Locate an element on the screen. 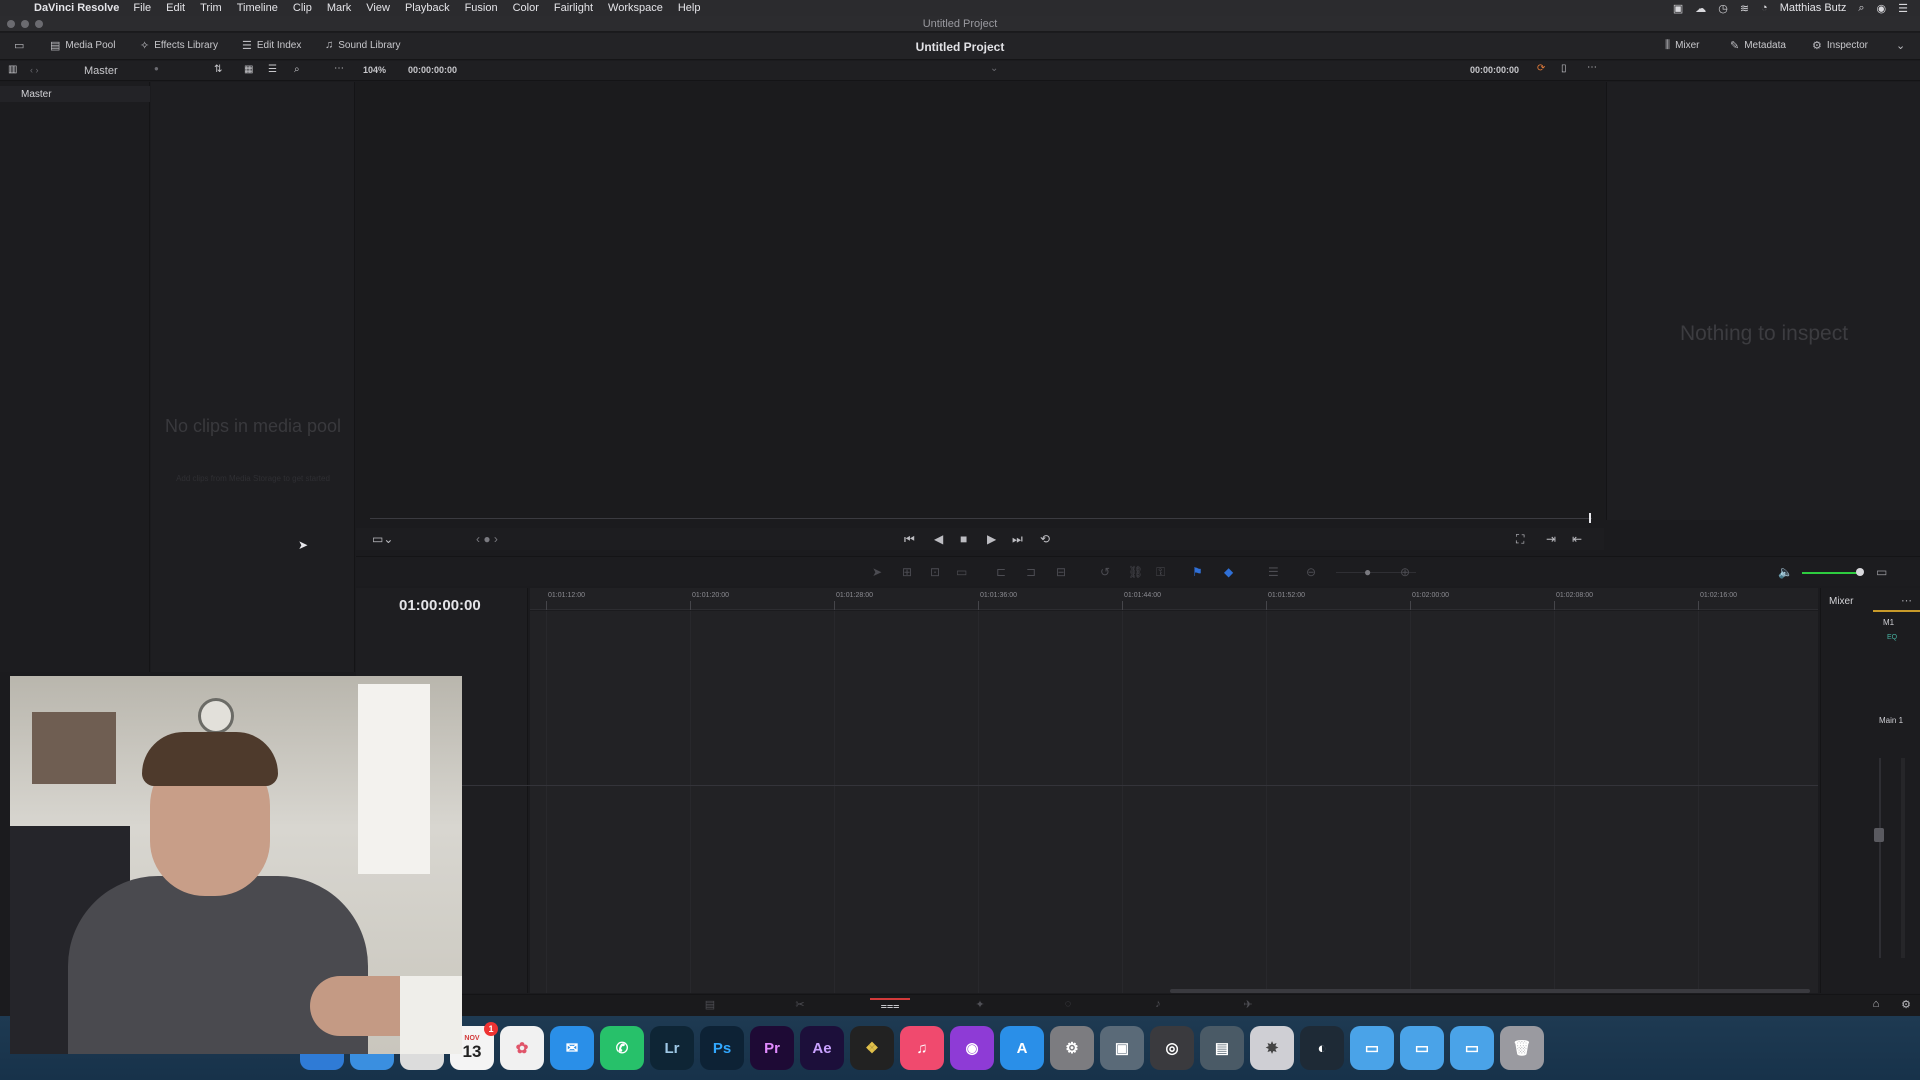 The width and height of the screenshot is (1920, 1080). cut-page-icon: ✂ is located at coordinates (800, 1006).